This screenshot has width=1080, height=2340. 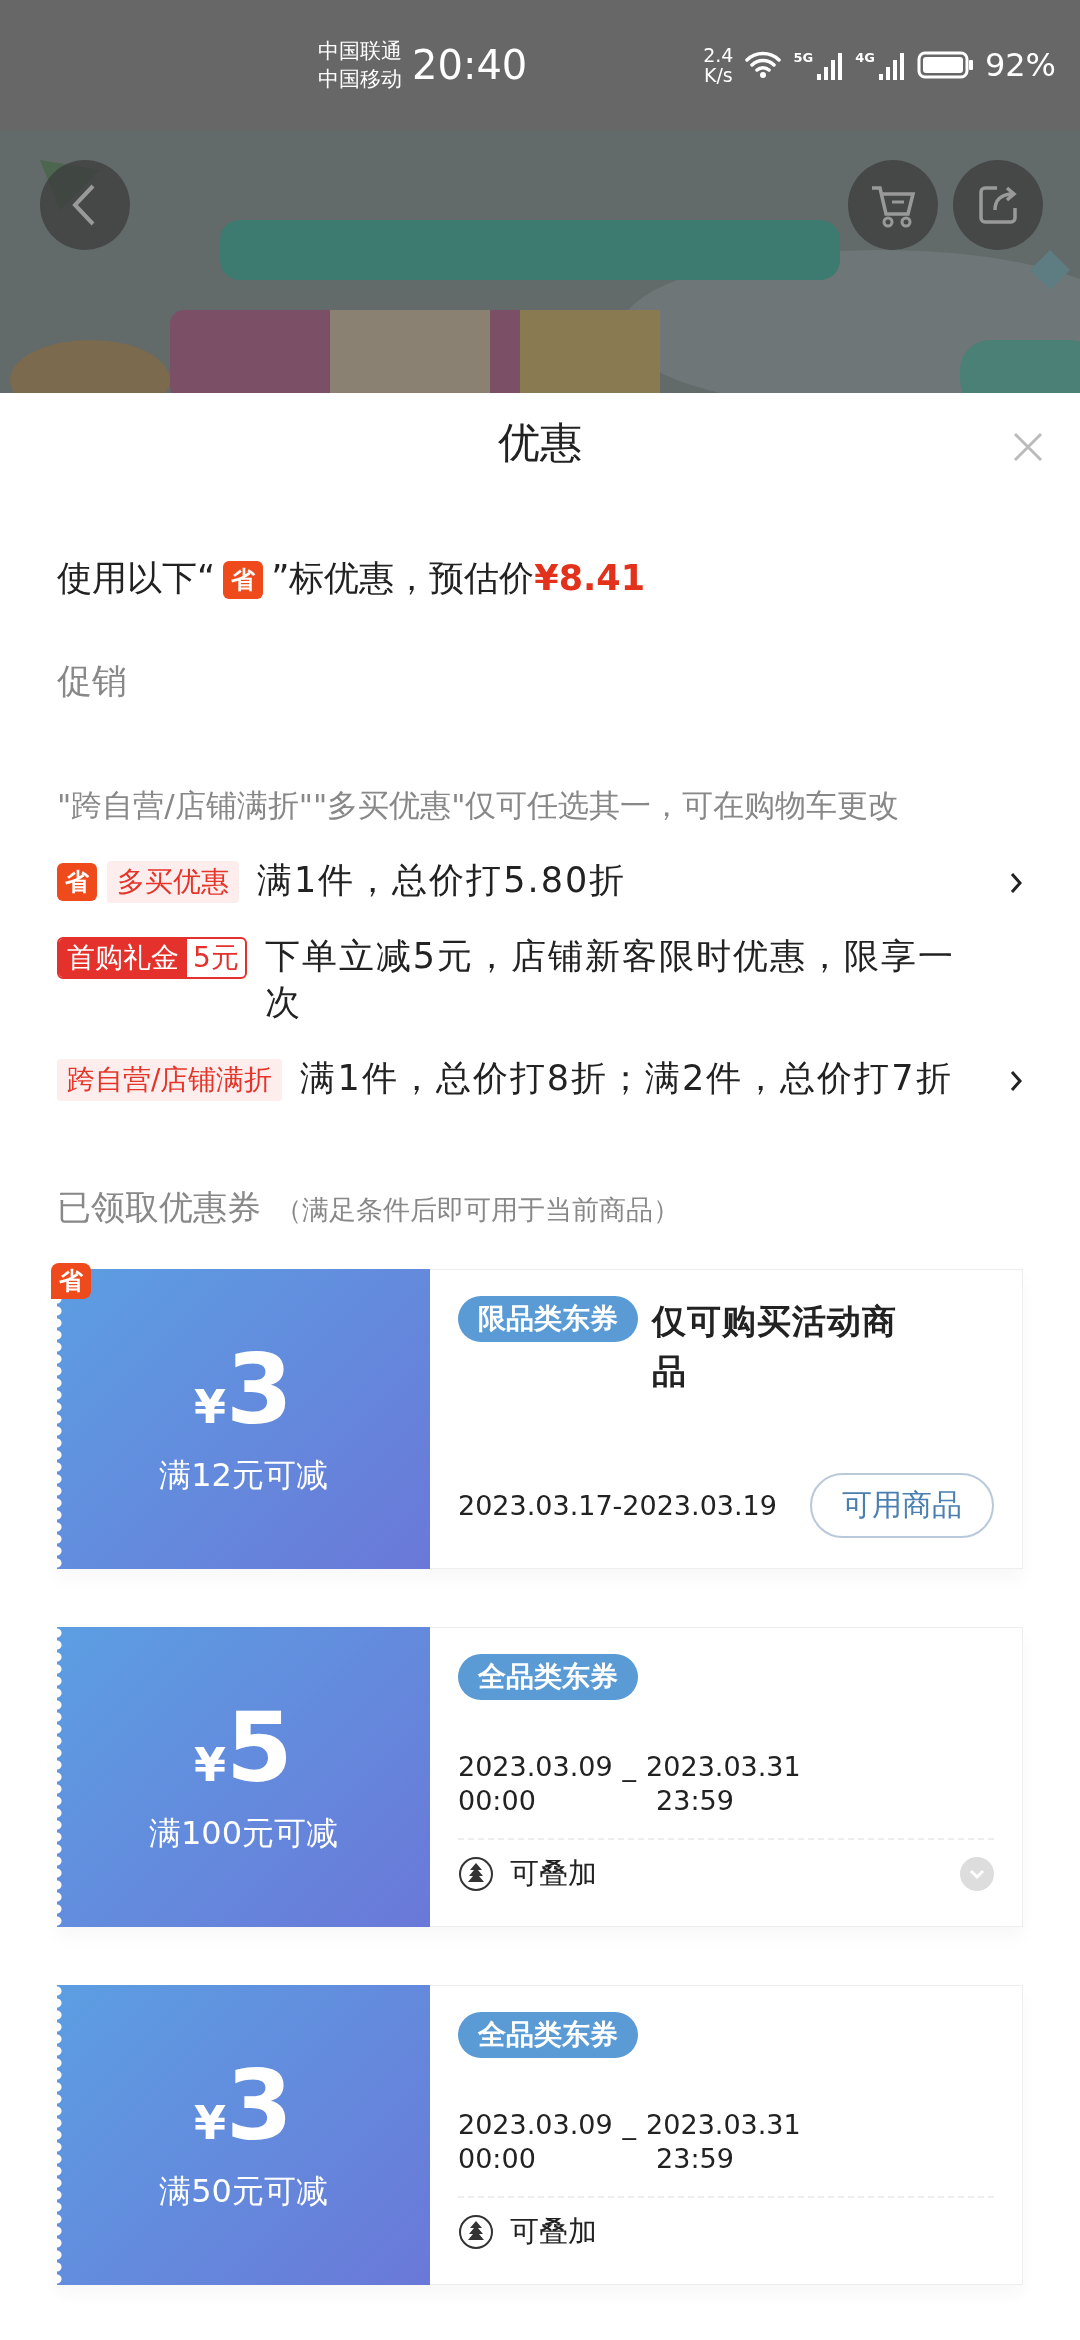 What do you see at coordinates (945, 65) in the screenshot?
I see `battery-icon` at bounding box center [945, 65].